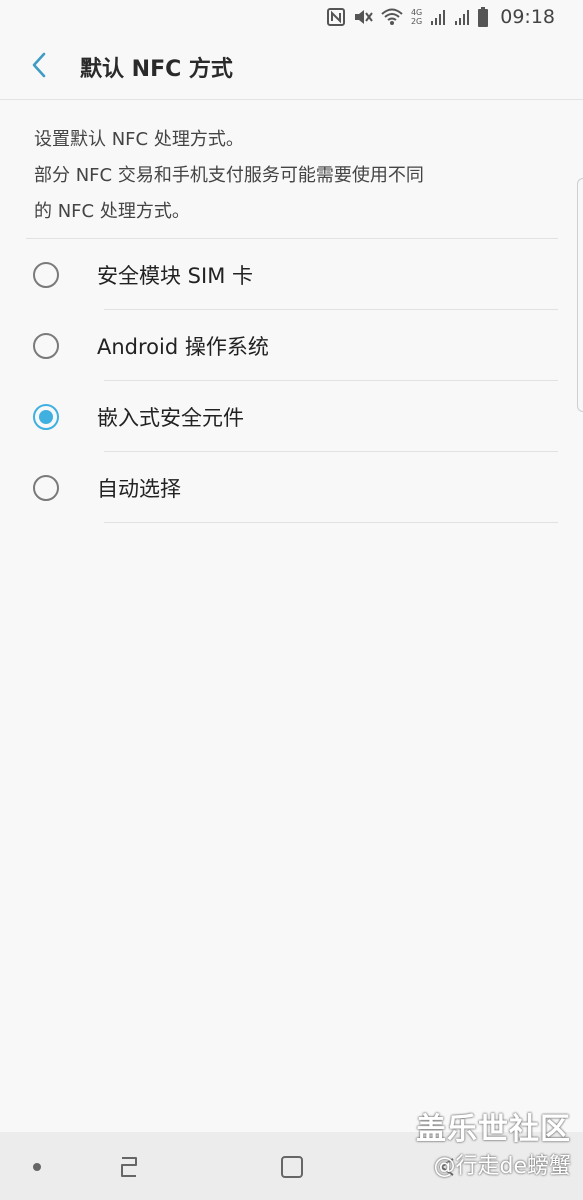 The image size is (583, 1200). I want to click on watermark-author: @行走de螃蟹, so click(502, 1166).